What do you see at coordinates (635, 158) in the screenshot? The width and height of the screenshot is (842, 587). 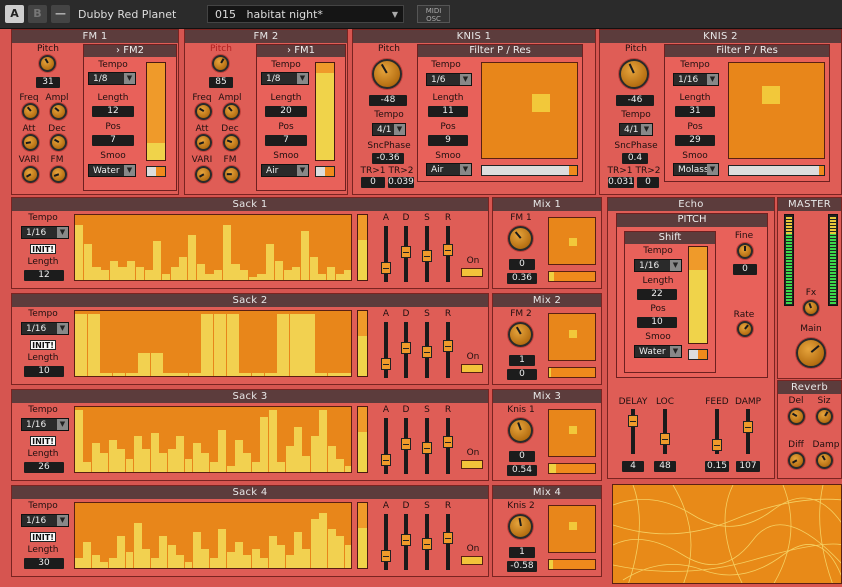 I see `knis2-sncphase-value: 0.4` at bounding box center [635, 158].